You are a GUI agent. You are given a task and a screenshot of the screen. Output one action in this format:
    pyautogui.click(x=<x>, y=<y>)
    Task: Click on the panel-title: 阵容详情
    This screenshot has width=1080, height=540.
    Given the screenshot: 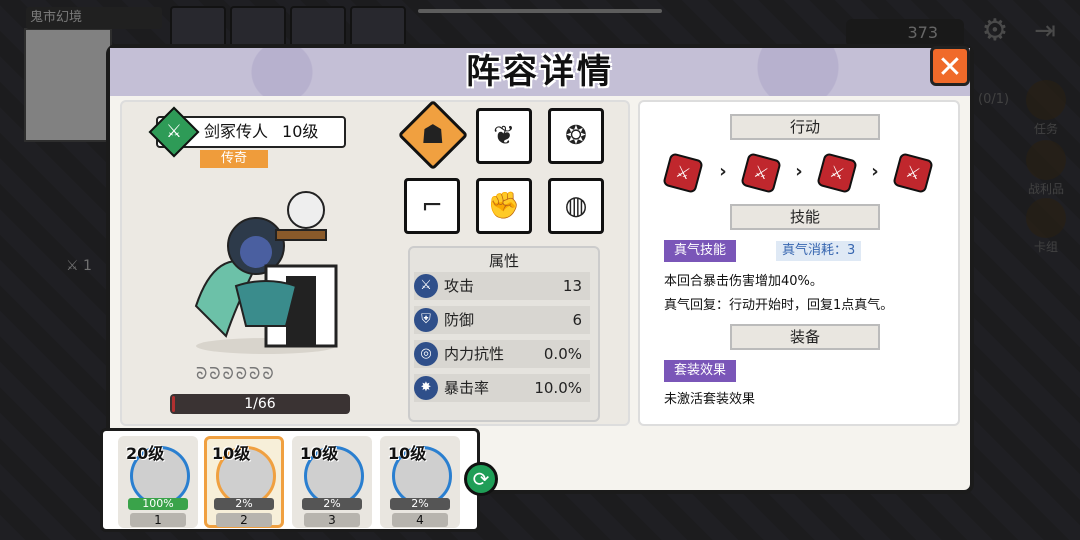 What is the action you would take?
    pyautogui.click(x=540, y=72)
    